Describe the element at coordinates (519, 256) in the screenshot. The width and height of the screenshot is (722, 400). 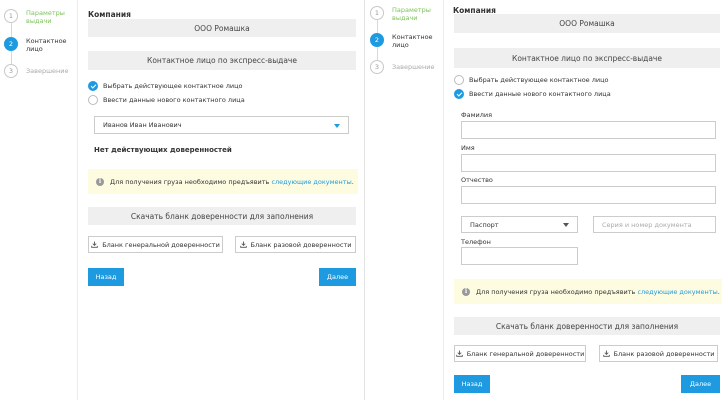
I see `phone-input` at that location.